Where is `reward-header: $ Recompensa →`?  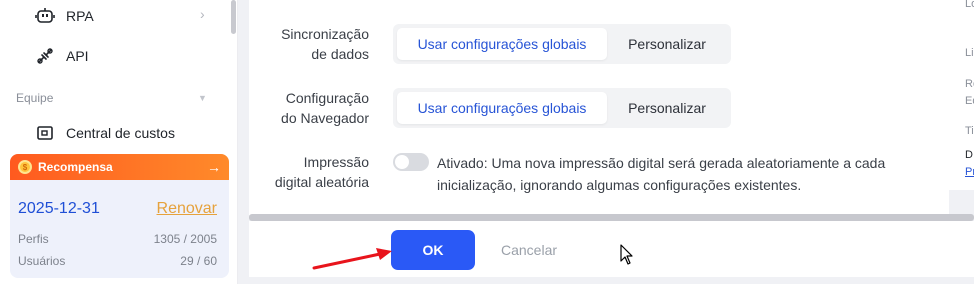
reward-header: $ Recompensa → is located at coordinates (119, 167).